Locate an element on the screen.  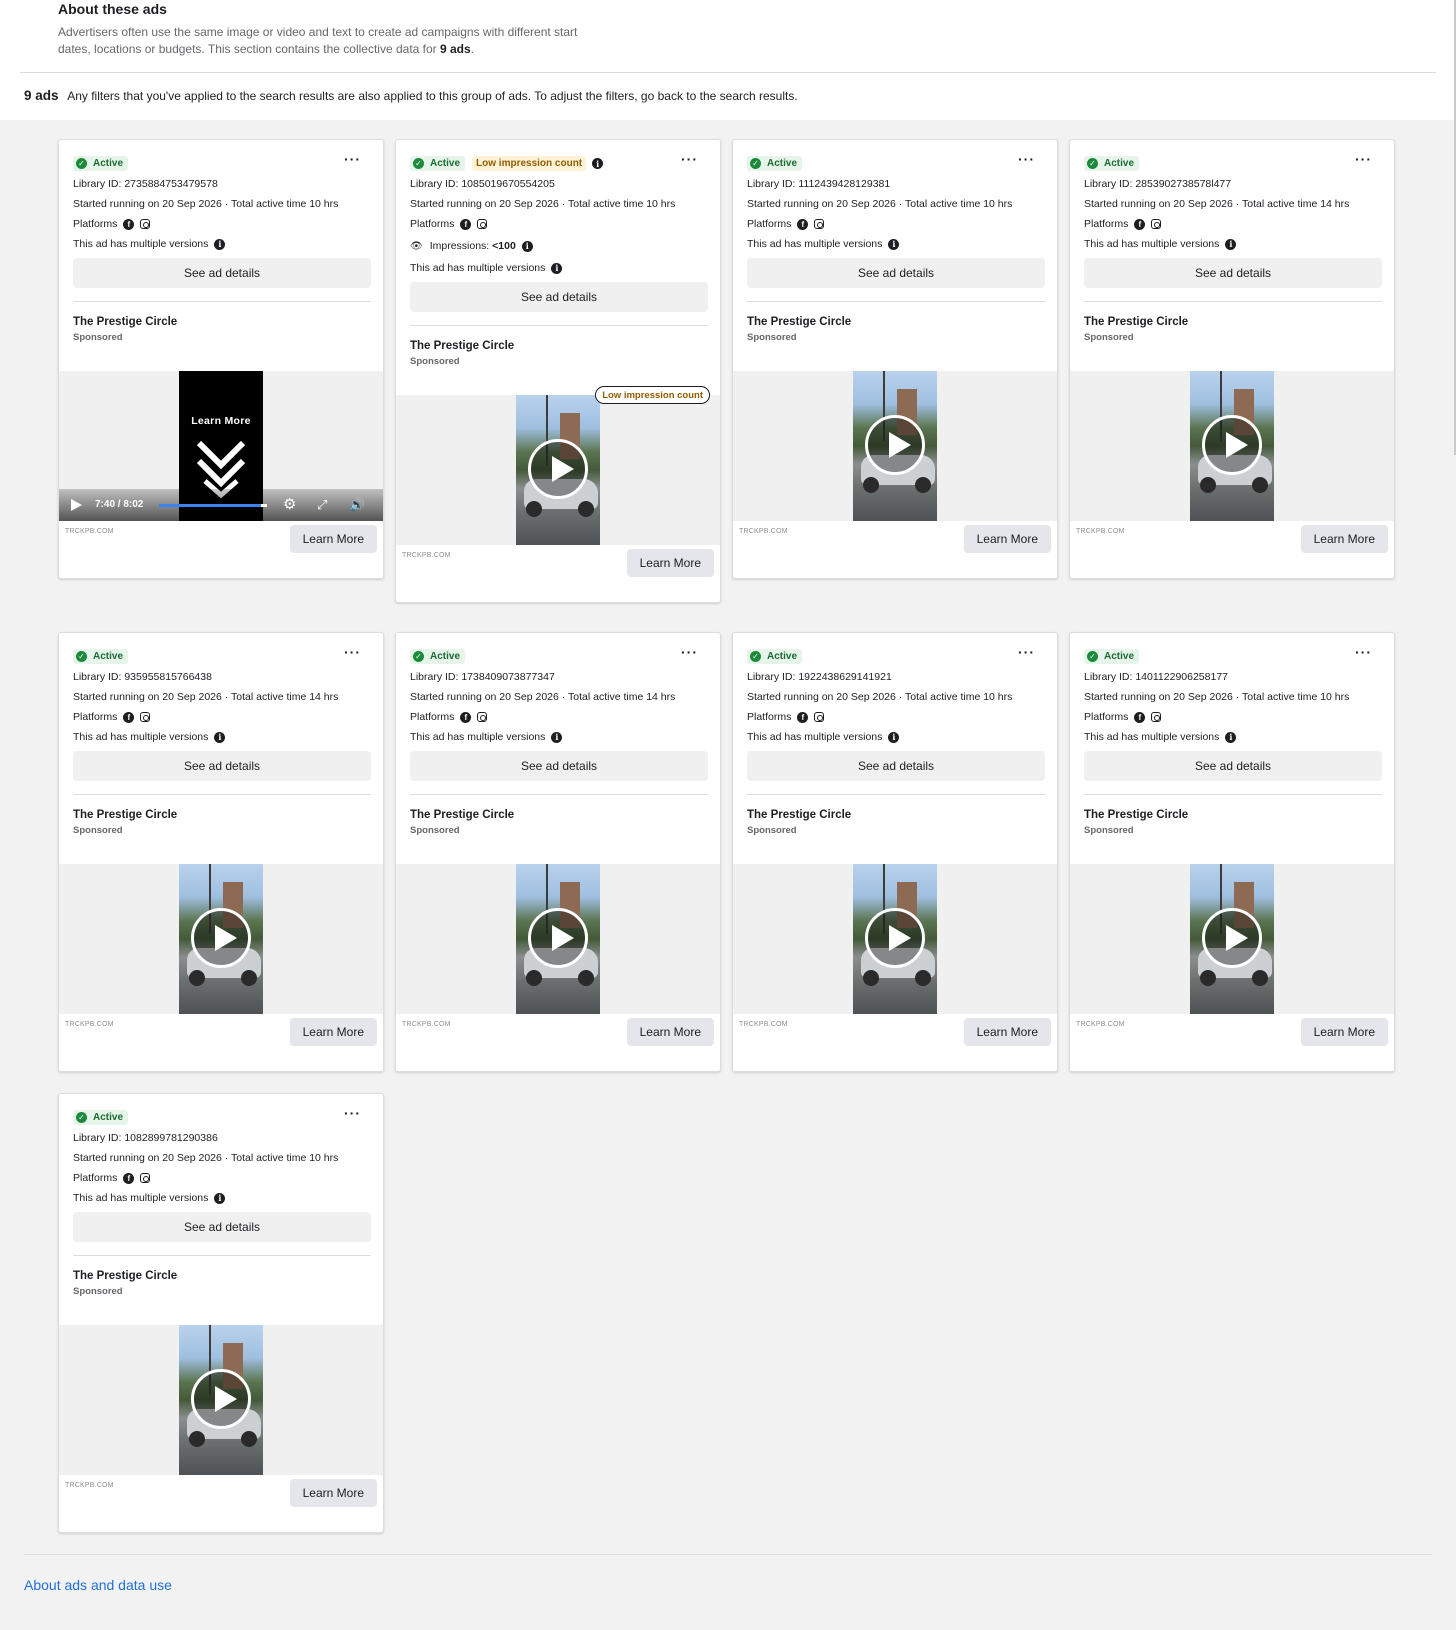
library-id: Library ID: 1085019670554205 is located at coordinates (482, 184).